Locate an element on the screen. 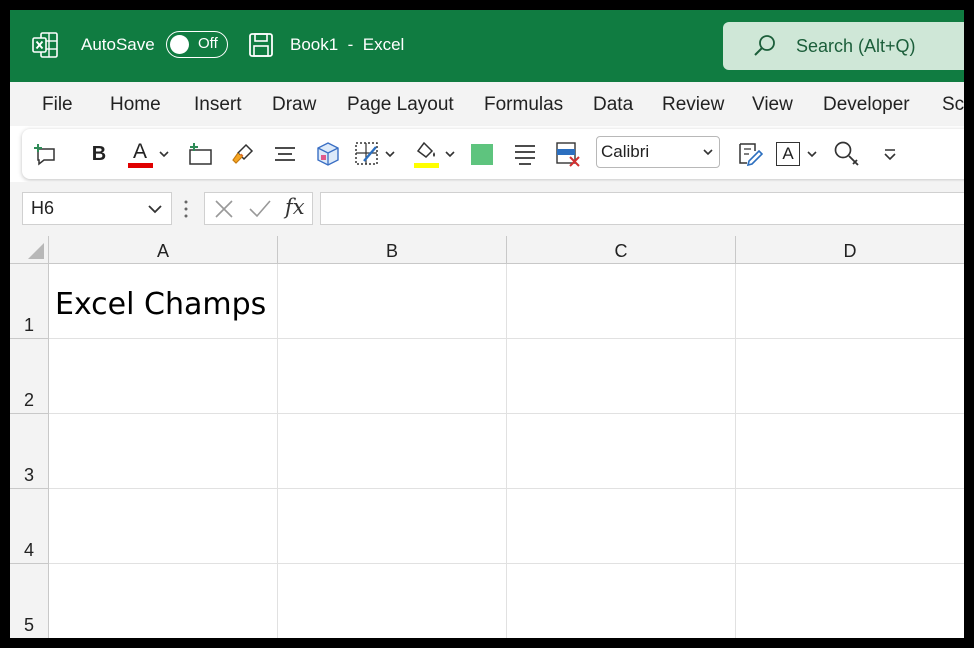 Image resolution: width=974 pixels, height=648 pixels. delete-cells-icon is located at coordinates (568, 154).